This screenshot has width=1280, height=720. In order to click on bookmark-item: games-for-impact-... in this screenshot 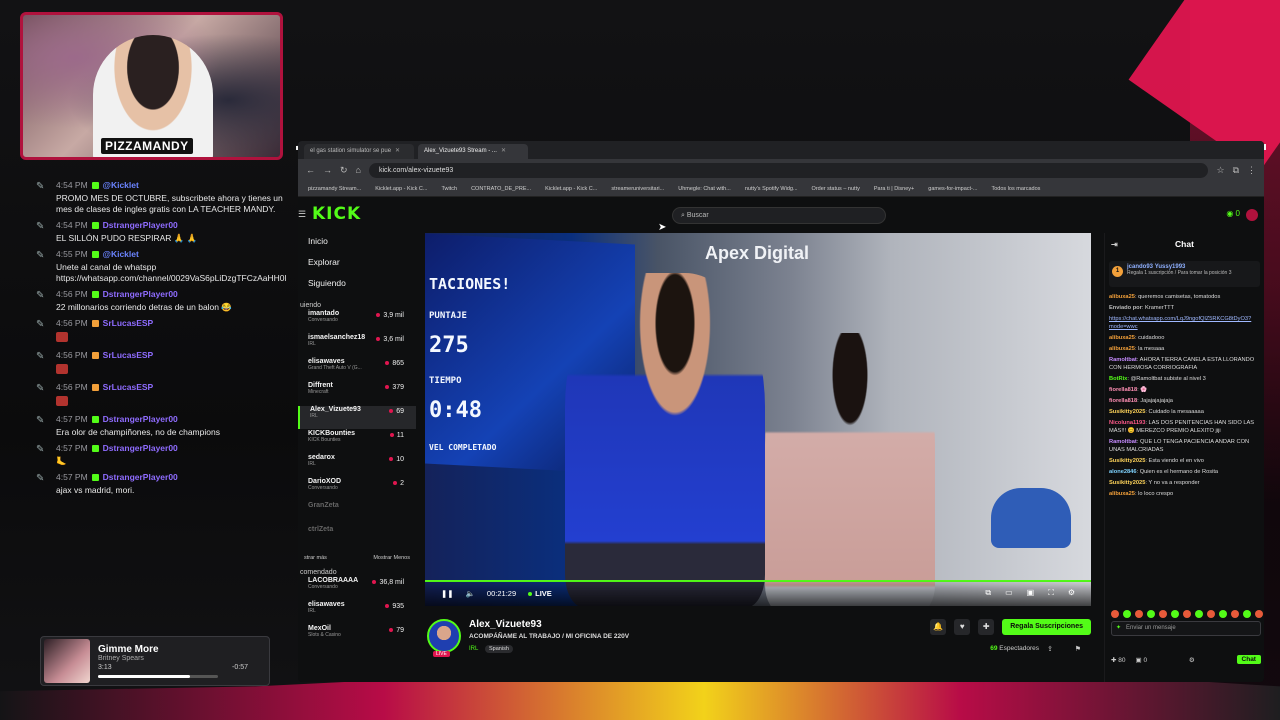, I will do `click(952, 189)`.